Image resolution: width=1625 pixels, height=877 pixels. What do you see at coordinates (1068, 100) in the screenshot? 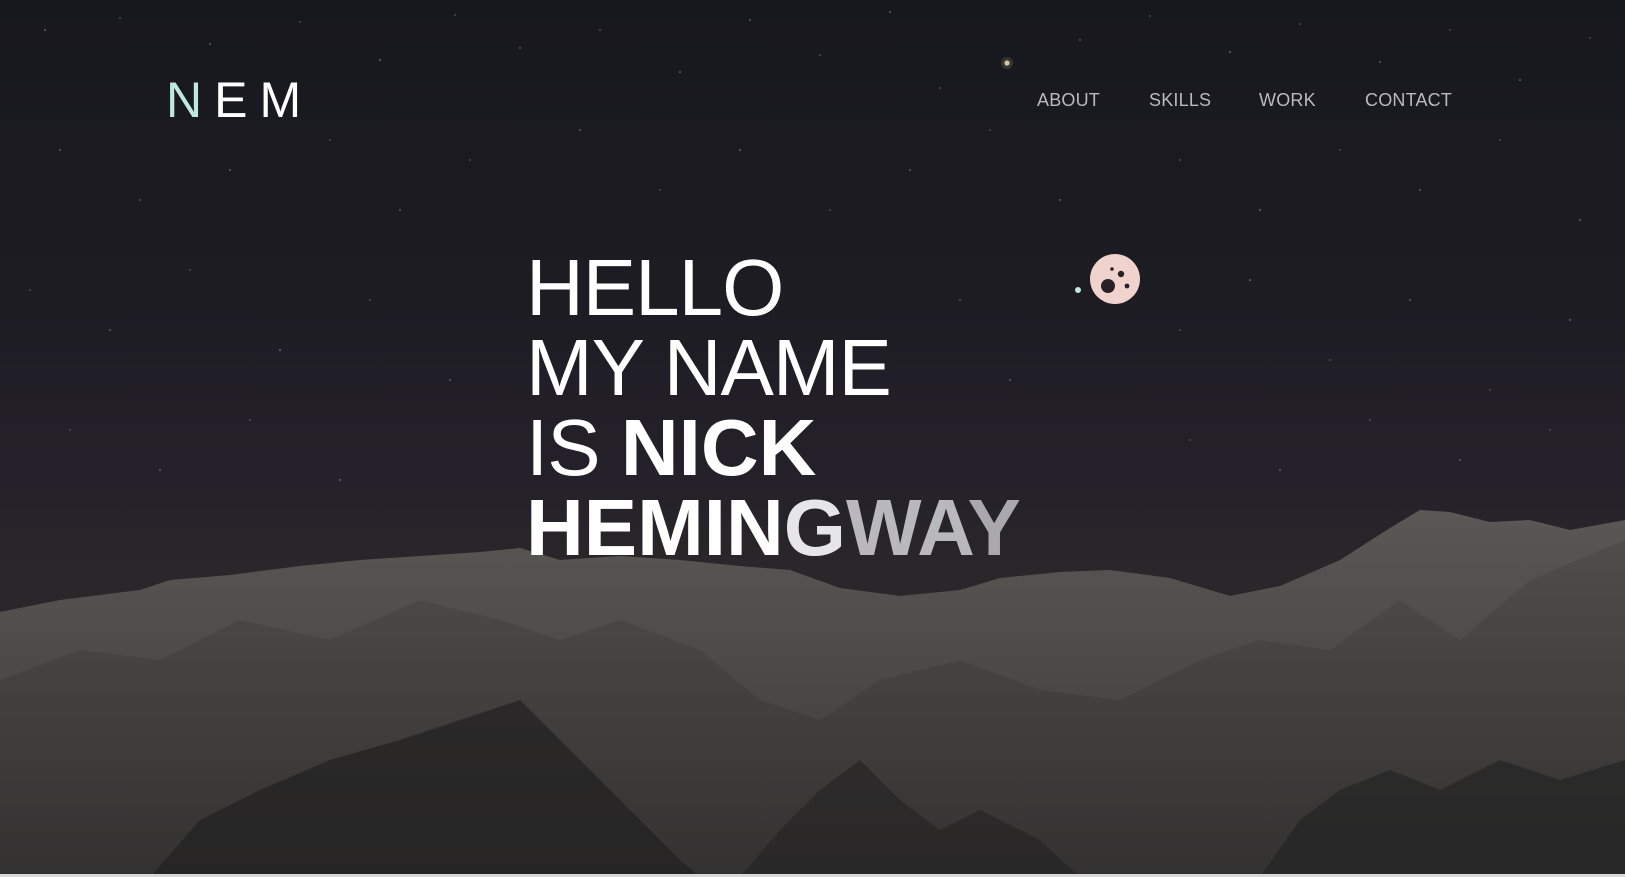
I see `nav-link-about: ABOUT` at bounding box center [1068, 100].